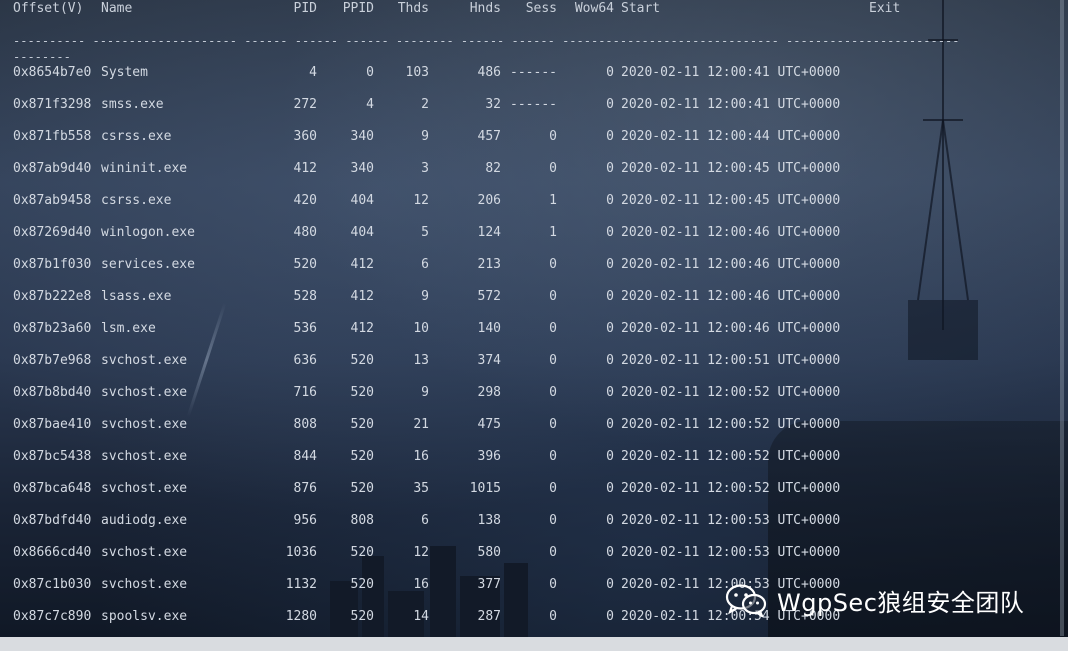 This screenshot has width=1068, height=651. What do you see at coordinates (305, 360) in the screenshot?
I see `cell-pid: 636` at bounding box center [305, 360].